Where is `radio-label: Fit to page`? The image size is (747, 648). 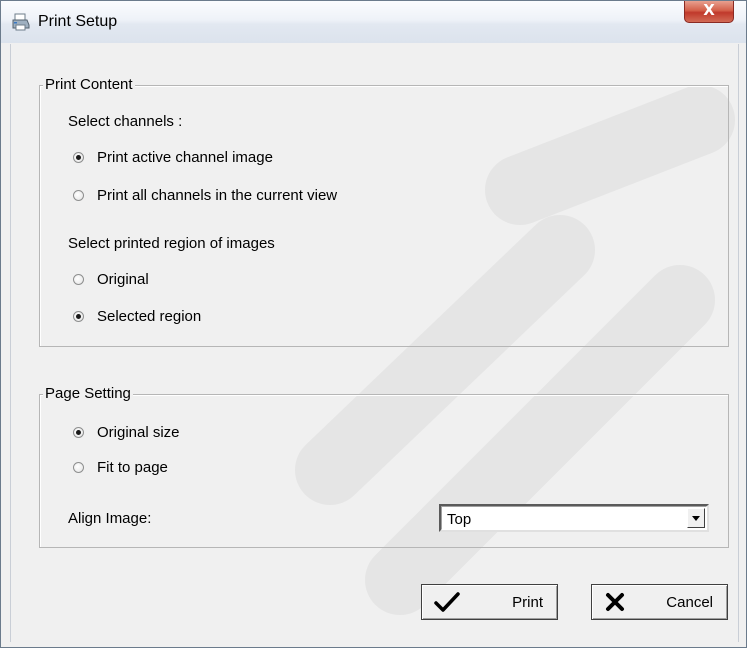
radio-label: Fit to page is located at coordinates (132, 467).